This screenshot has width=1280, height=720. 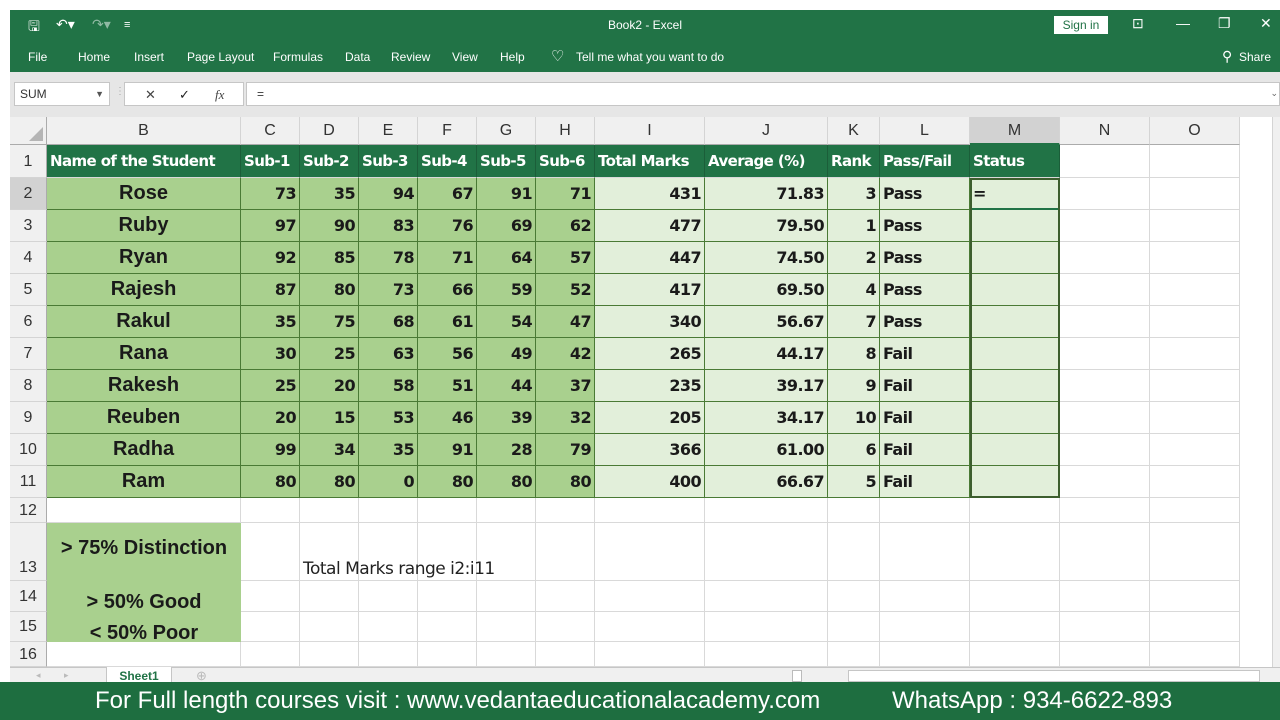 I want to click on column-header-e: E, so click(x=388, y=131).